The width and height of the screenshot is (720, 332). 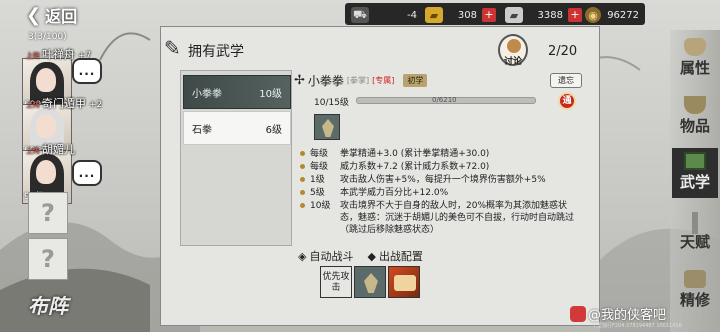 What do you see at coordinates (627, 315) in the screenshot?
I see `watermark-text: @我的侠客吧` at bounding box center [627, 315].